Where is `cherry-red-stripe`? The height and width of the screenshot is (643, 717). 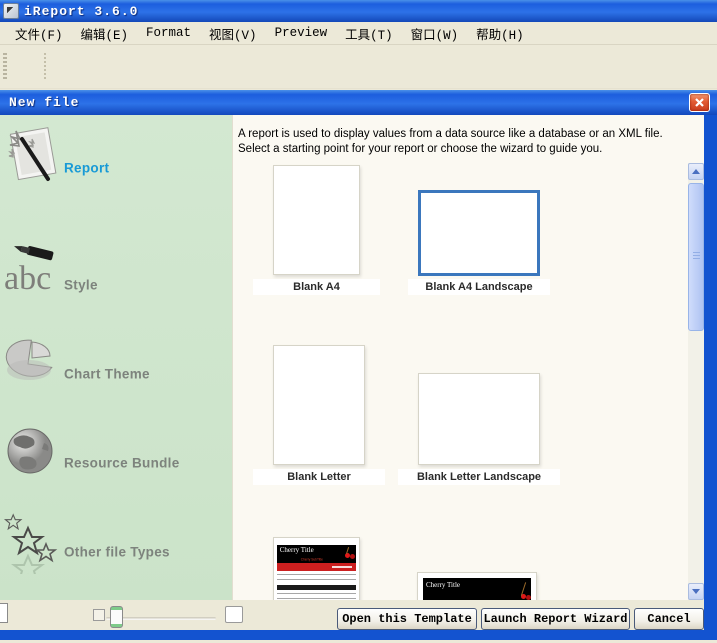
cherry-red-stripe is located at coordinates (316, 567).